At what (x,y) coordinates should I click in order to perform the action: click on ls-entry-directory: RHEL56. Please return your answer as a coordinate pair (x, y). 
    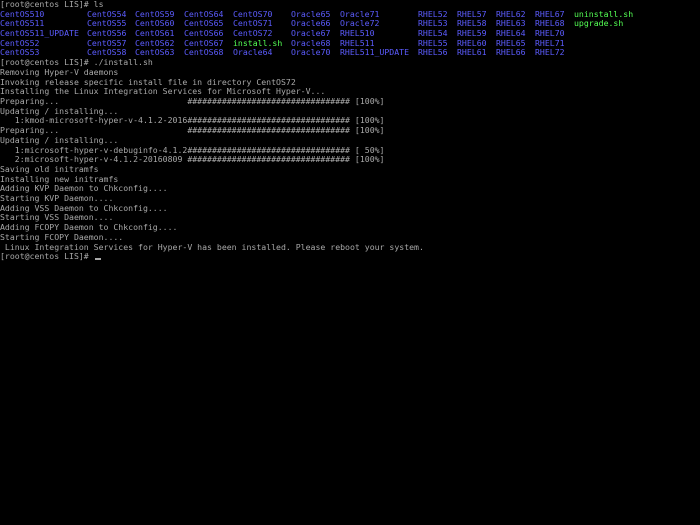
    Looking at the image, I should click on (433, 52).